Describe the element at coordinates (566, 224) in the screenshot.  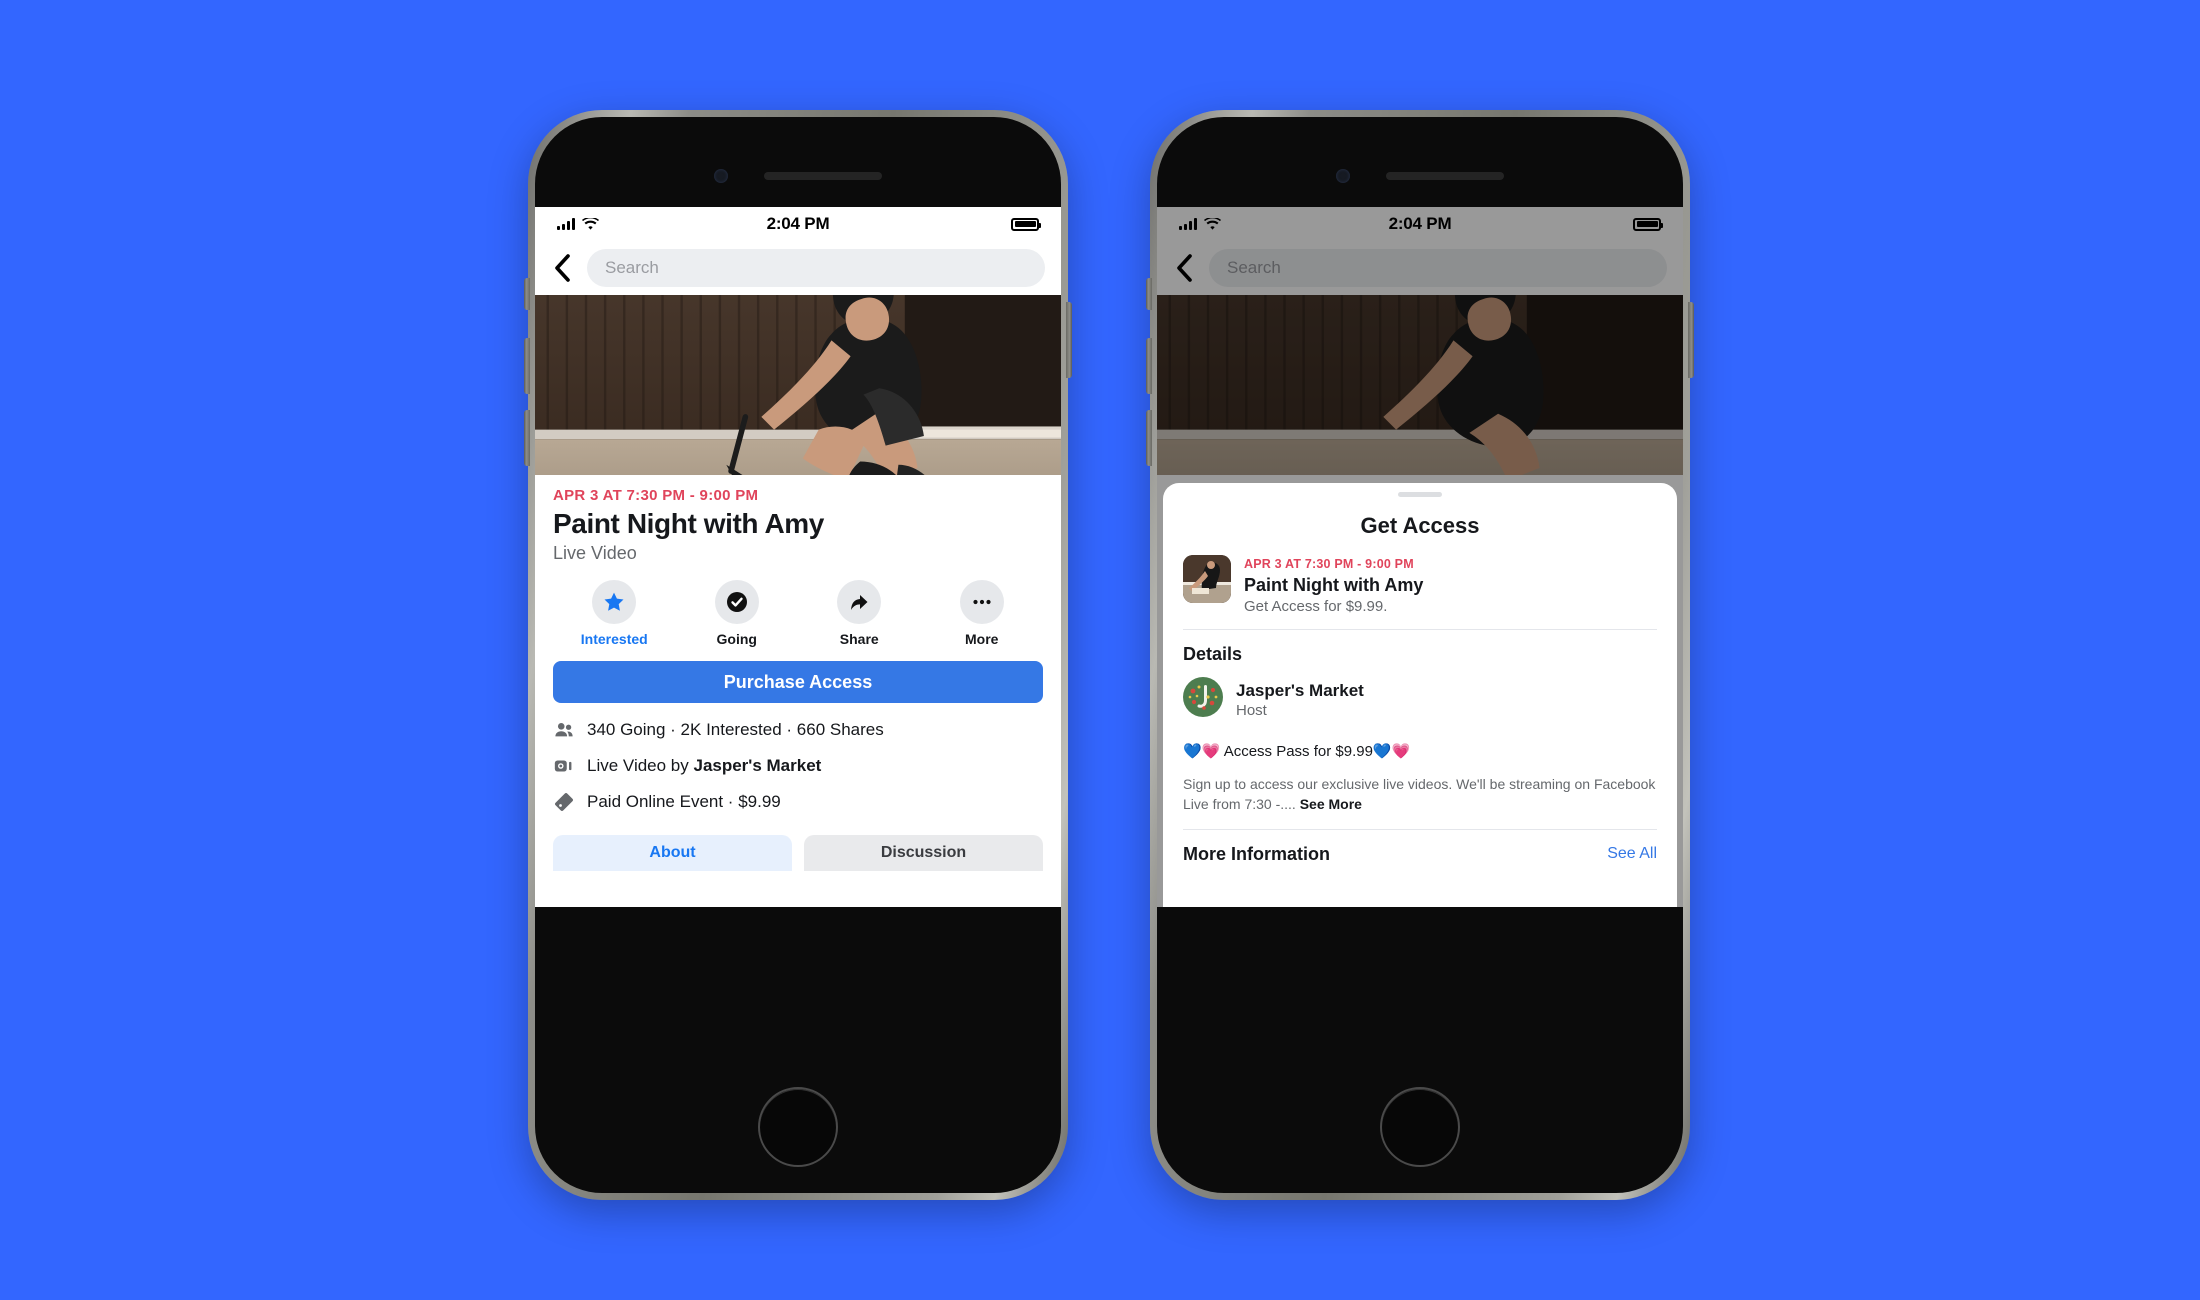
I see `cellular-bars-icon` at that location.